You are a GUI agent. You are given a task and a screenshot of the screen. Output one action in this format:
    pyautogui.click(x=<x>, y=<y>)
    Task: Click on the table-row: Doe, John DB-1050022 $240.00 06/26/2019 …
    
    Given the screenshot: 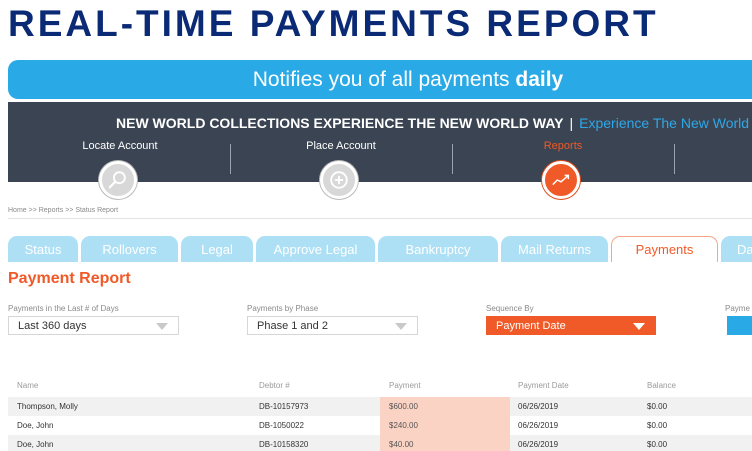 What is the action you would take?
    pyautogui.click(x=380, y=425)
    